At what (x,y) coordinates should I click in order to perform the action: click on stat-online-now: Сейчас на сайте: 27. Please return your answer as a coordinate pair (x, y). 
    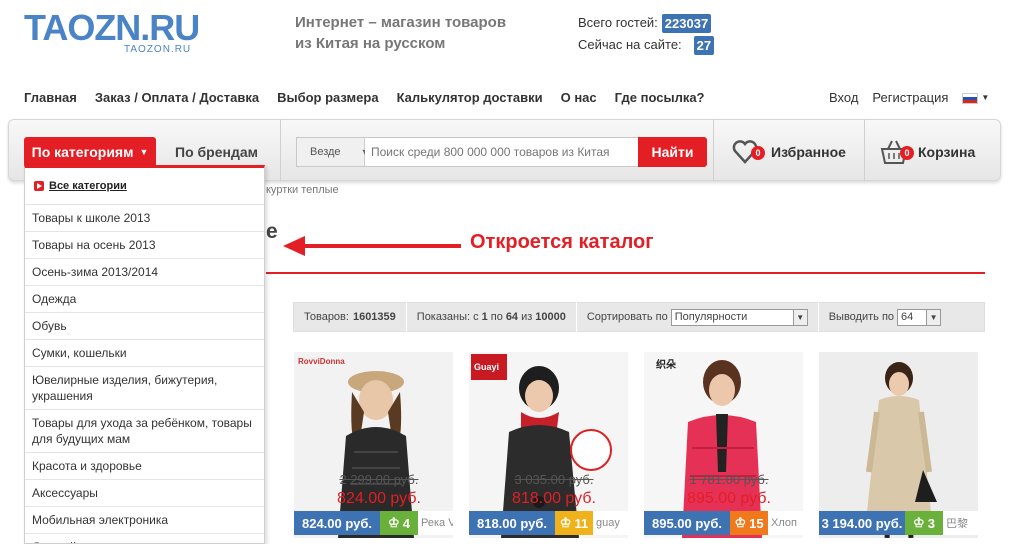
    Looking at the image, I should click on (646, 45).